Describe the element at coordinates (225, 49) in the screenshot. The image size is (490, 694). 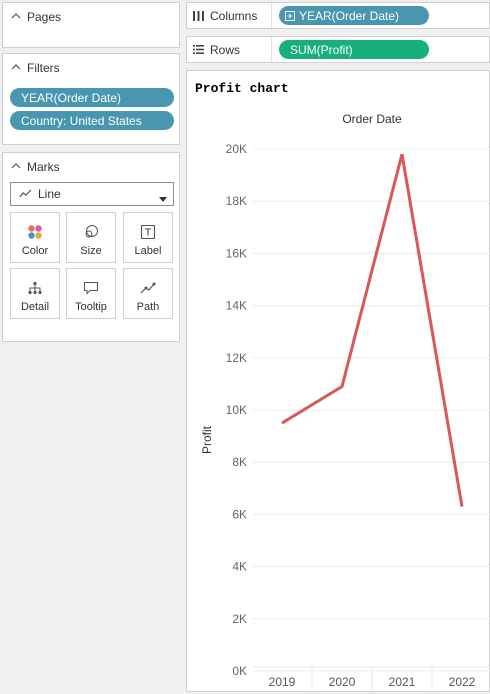
I see `rows-title: Rows` at that location.